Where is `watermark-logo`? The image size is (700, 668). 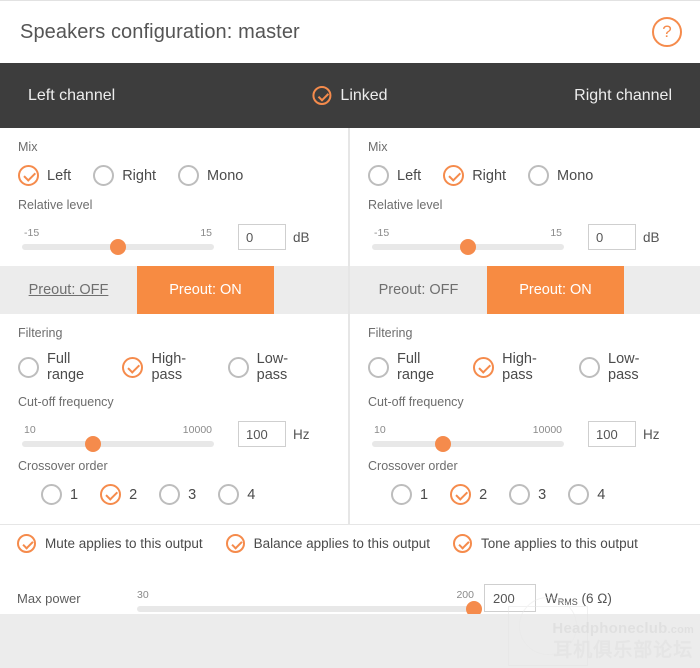 watermark-logo is located at coordinates (548, 636).